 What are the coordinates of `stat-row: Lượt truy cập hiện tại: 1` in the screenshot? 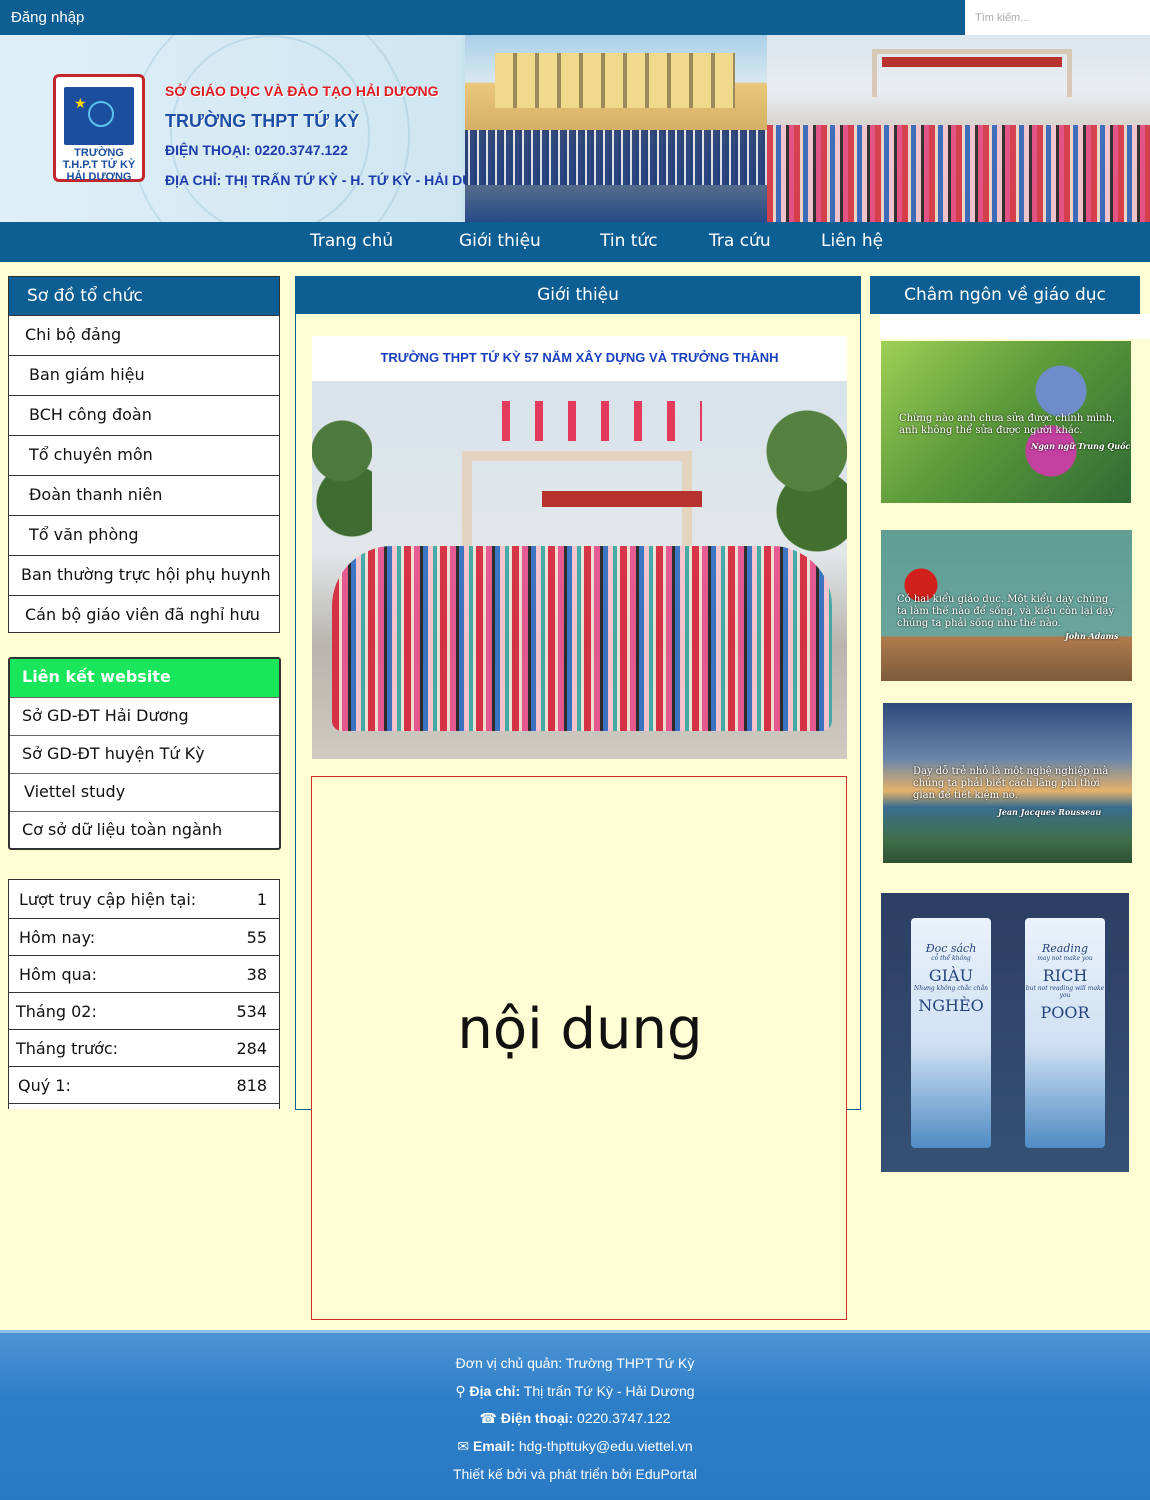 It's located at (144, 899).